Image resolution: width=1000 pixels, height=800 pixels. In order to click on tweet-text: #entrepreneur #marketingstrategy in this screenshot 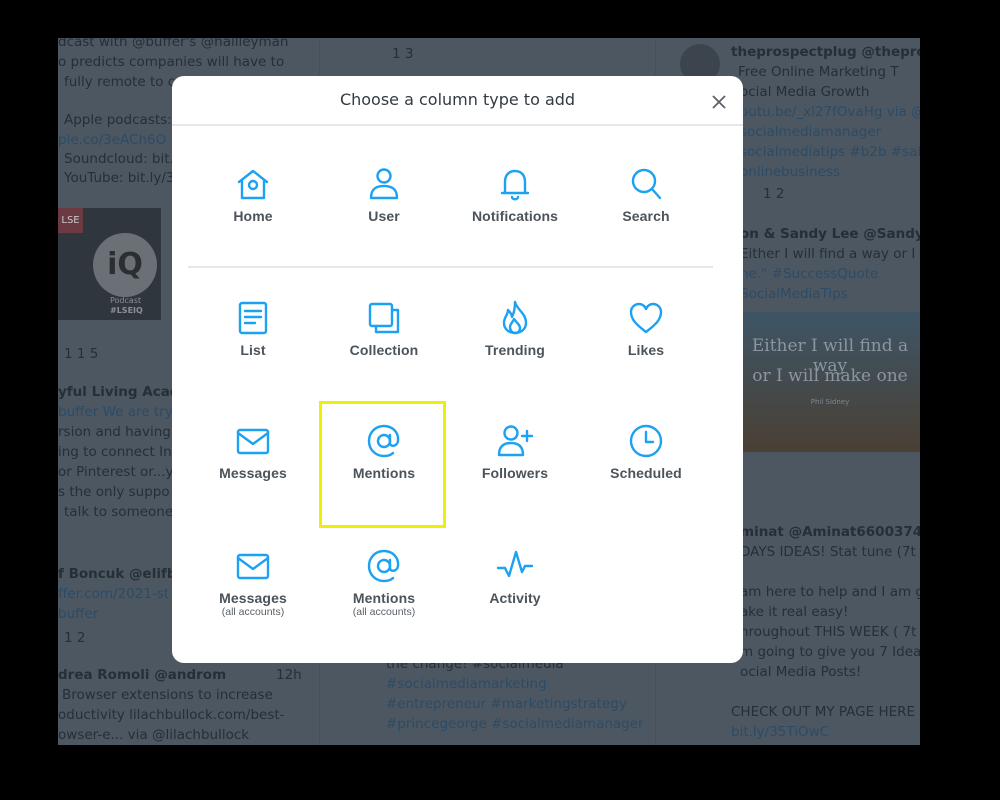, I will do `click(506, 704)`.